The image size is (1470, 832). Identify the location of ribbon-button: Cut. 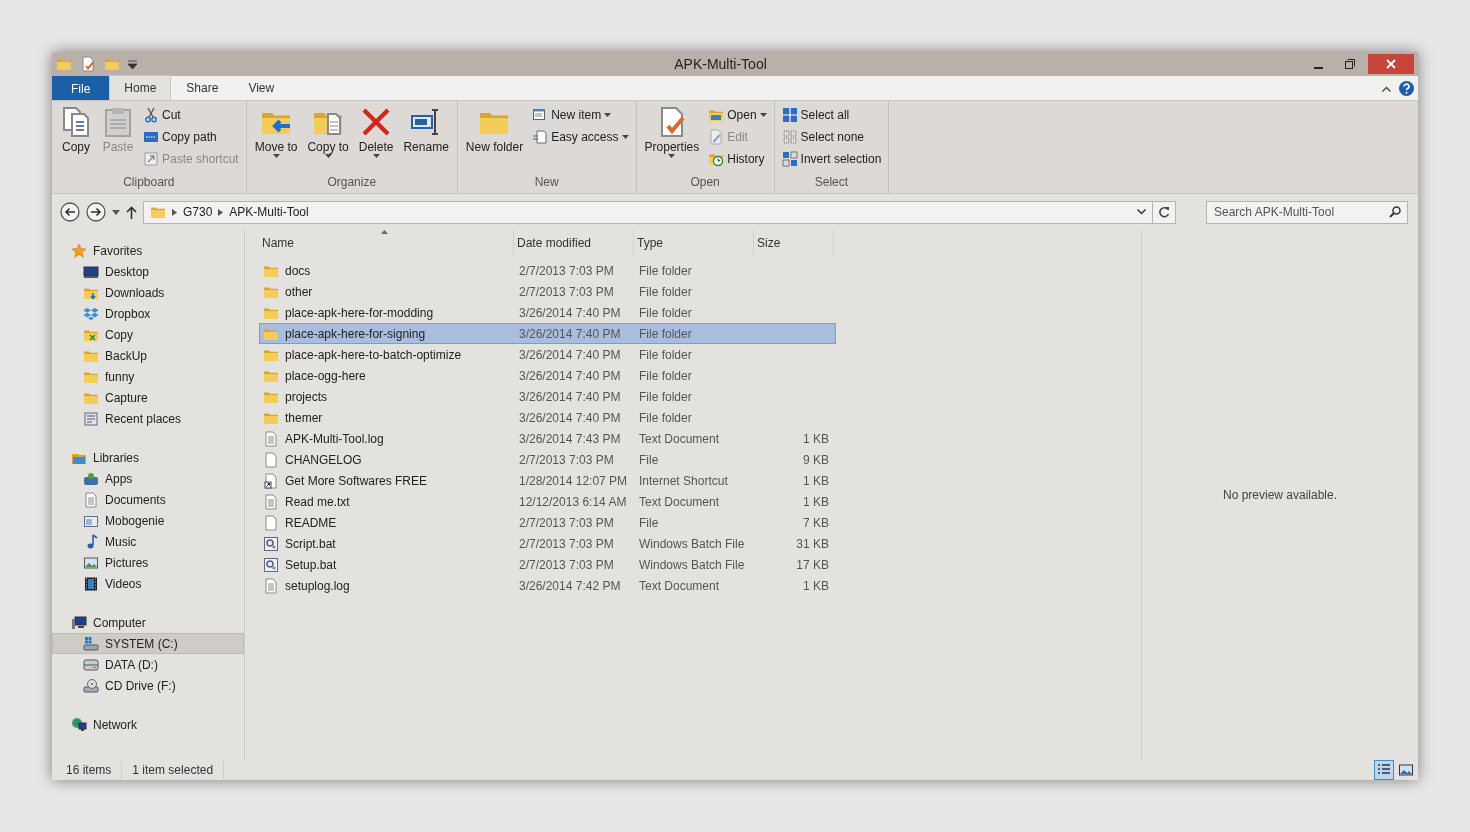
(191, 115).